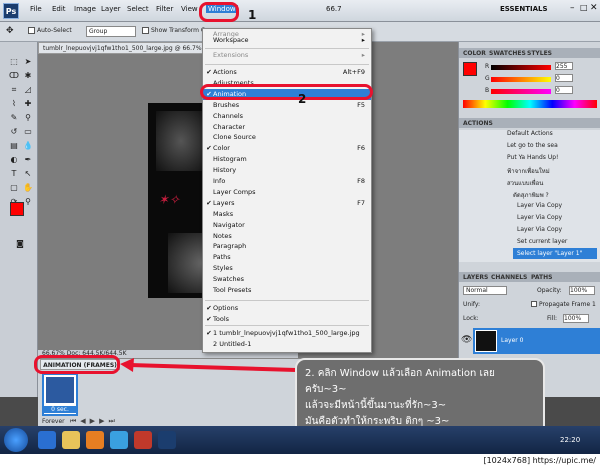 The height and width of the screenshot is (469, 600). Describe the element at coordinates (524, 9) in the screenshot. I see `workspace-switcher: ESSENTIALS` at that location.